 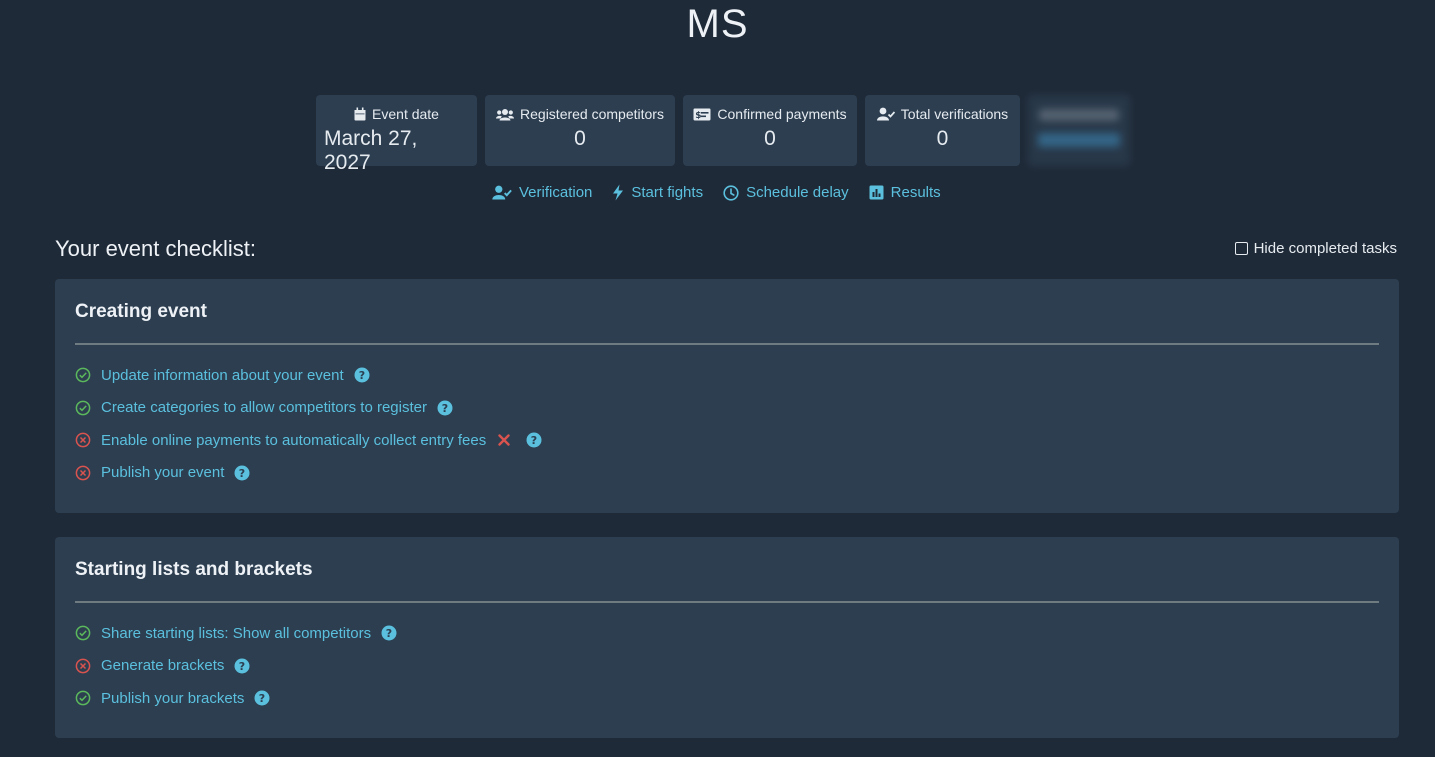 I want to click on stat-label: Event date, so click(x=405, y=114).